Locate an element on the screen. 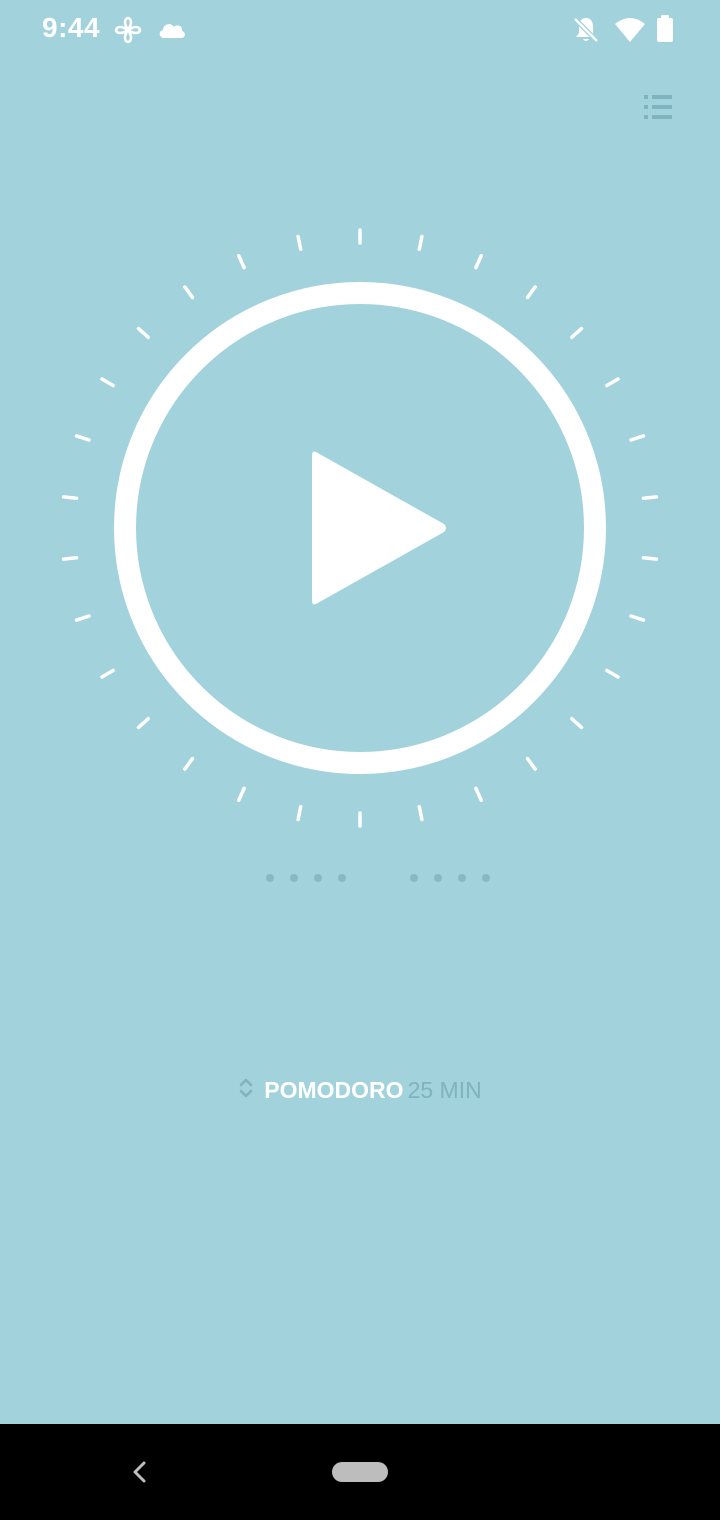 The image size is (720, 1520). session-dots is located at coordinates (378, 878).